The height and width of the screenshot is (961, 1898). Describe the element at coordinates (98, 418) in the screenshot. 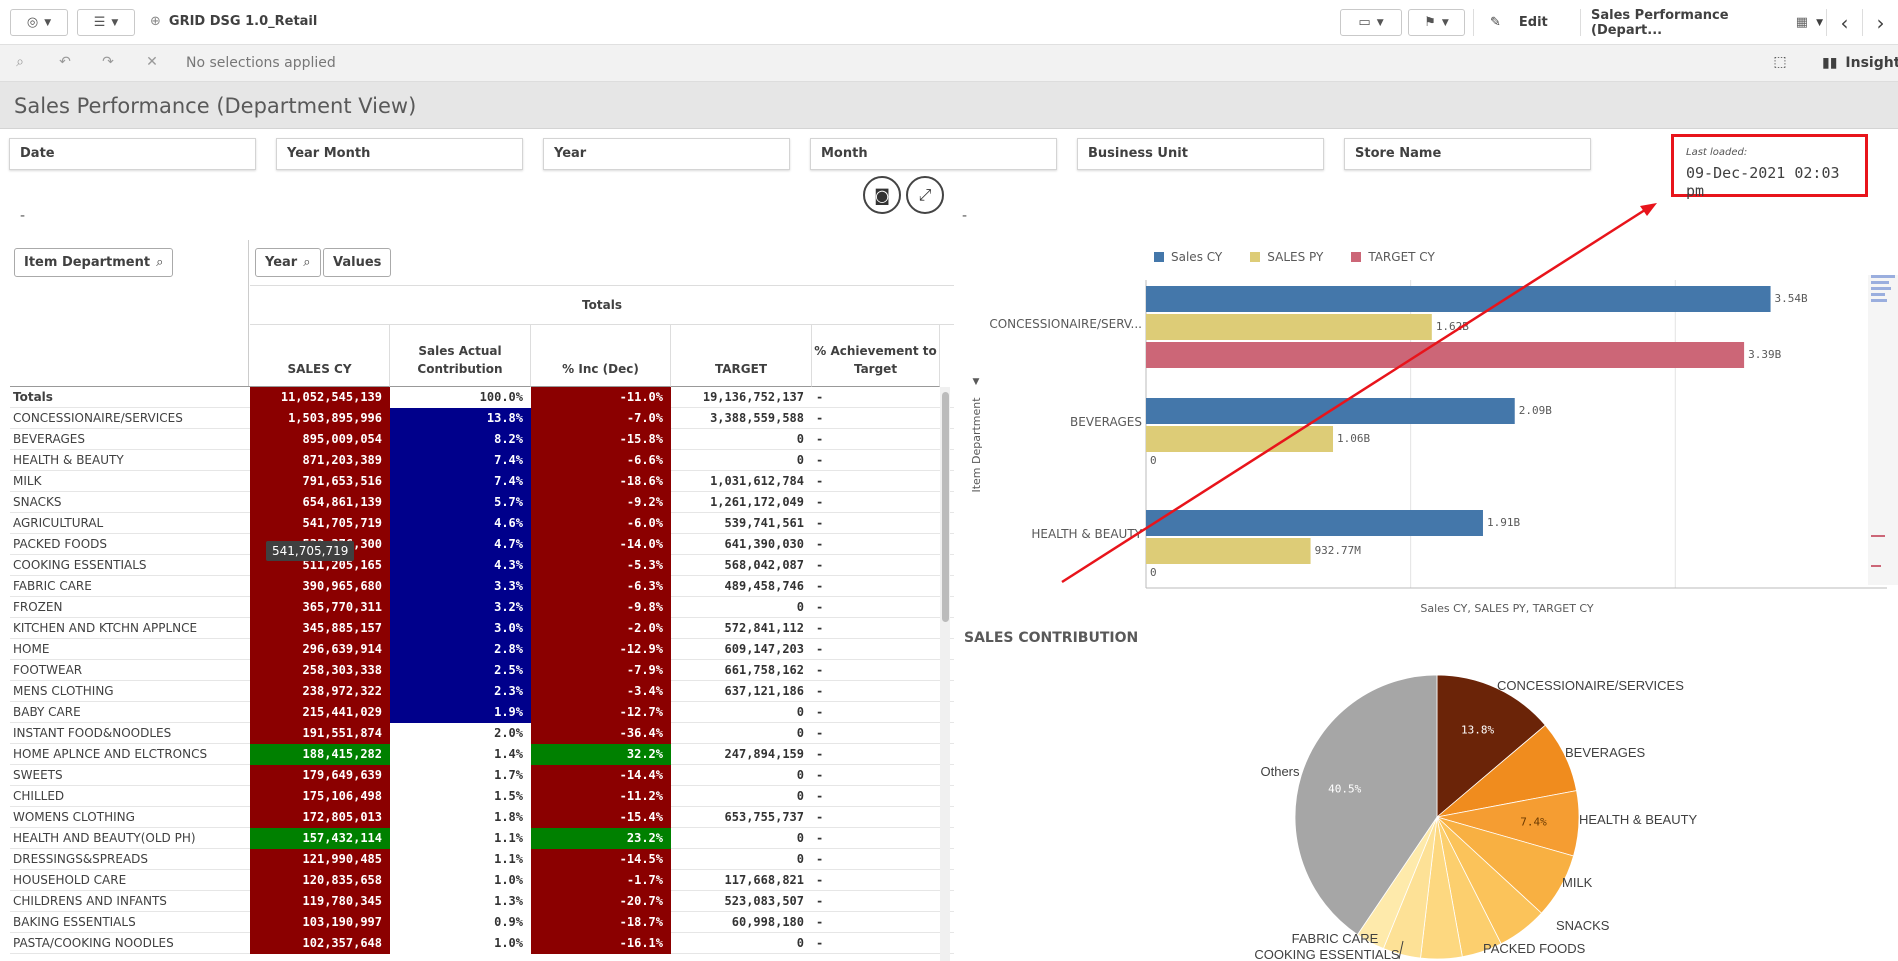

I see `row-label: CONCESSIONAIRE/SERVICES` at that location.